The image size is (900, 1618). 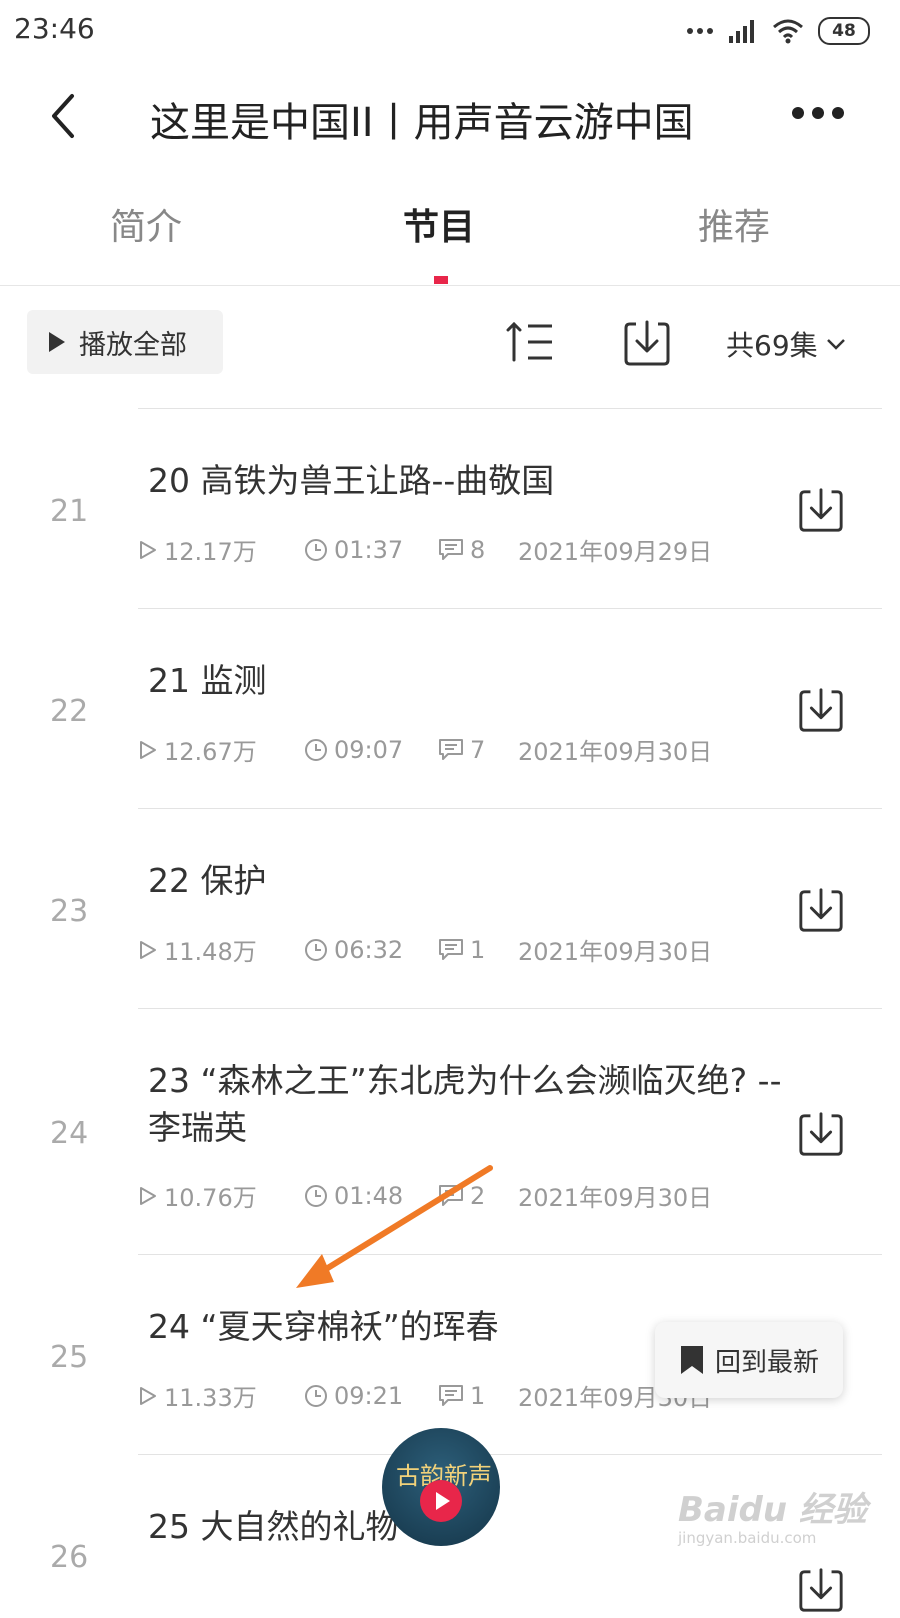 I want to click on top-app-bar: 这里是中国II丨用声音云游中国, so click(x=450, y=117).